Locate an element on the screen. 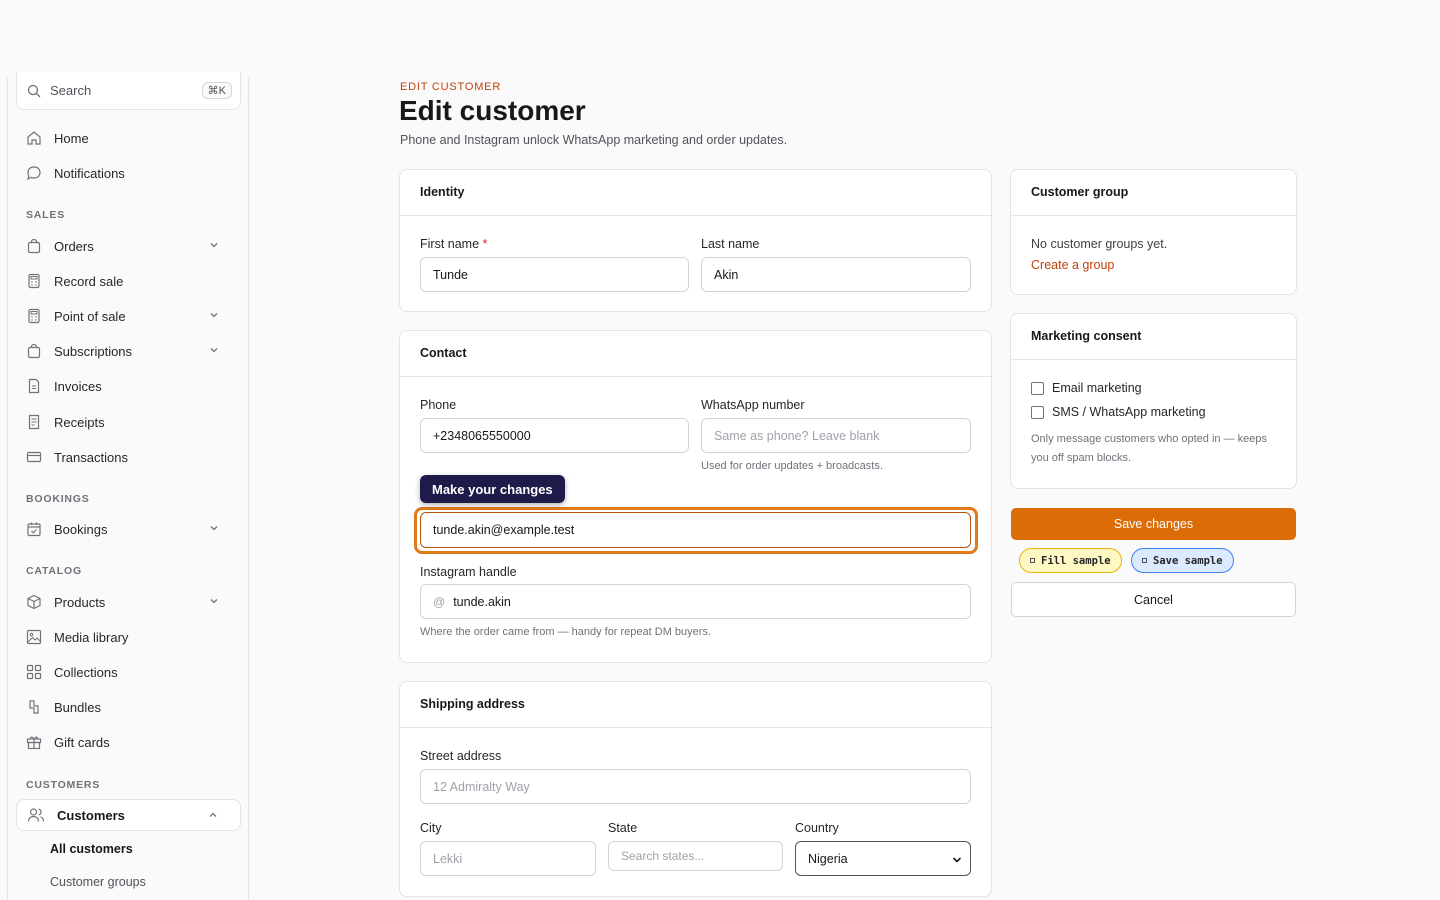 The height and width of the screenshot is (900, 1440). save-sample-button: Save sample is located at coordinates (1182, 560).